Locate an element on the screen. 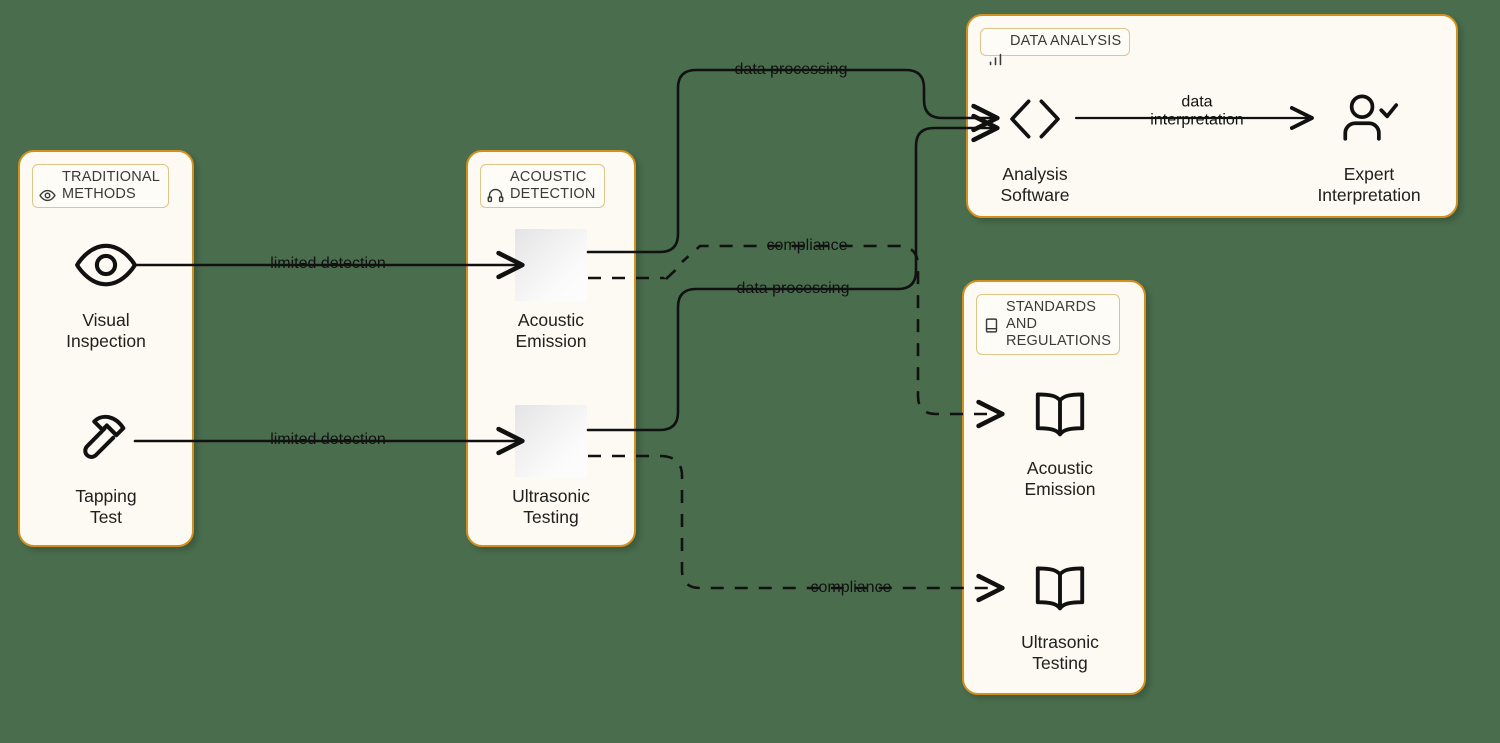  edge-acoustic-to-standard is located at coordinates (796, 336).